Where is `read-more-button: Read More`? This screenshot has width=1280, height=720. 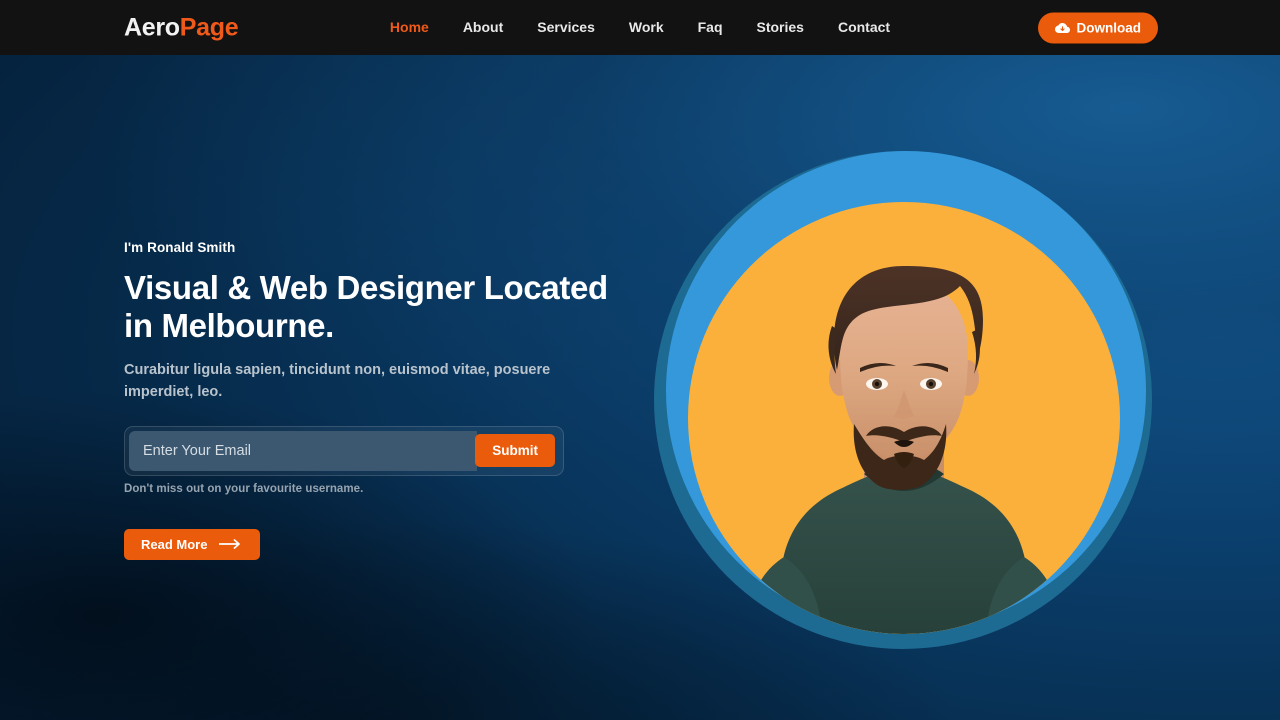
read-more-button: Read More is located at coordinates (192, 544).